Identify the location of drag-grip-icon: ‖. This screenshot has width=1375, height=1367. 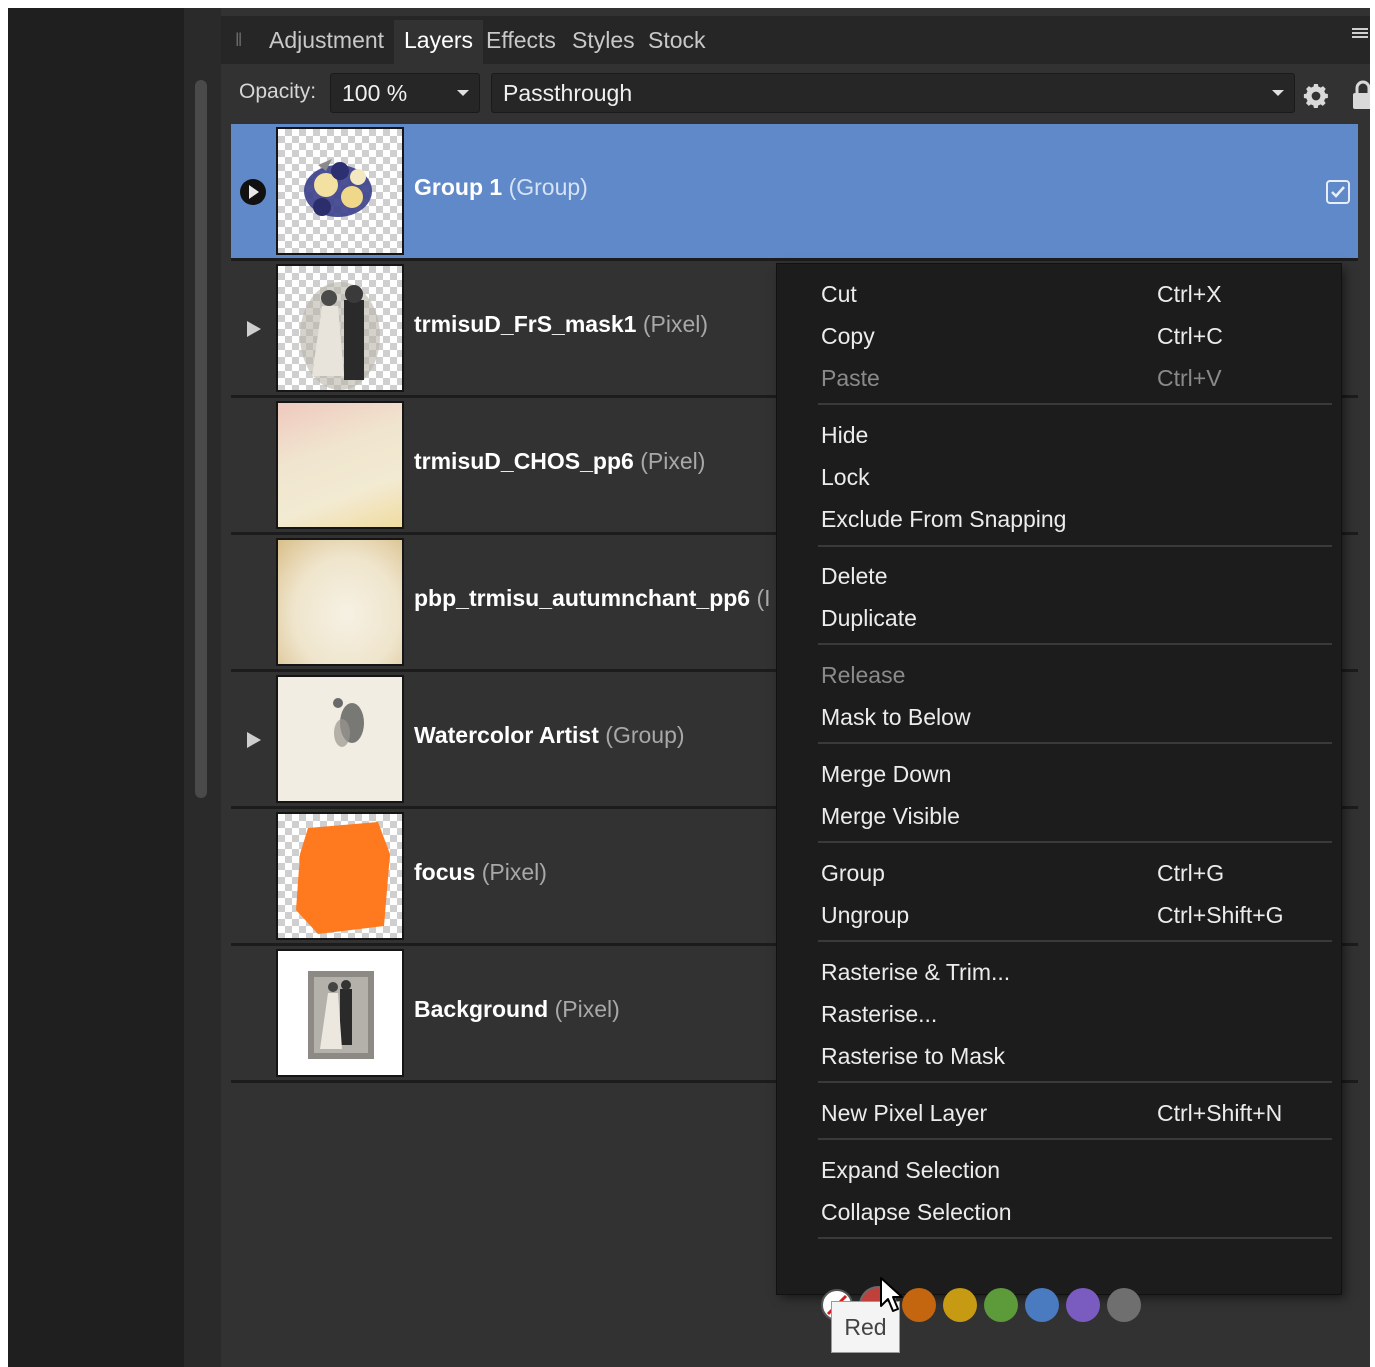
(239, 40).